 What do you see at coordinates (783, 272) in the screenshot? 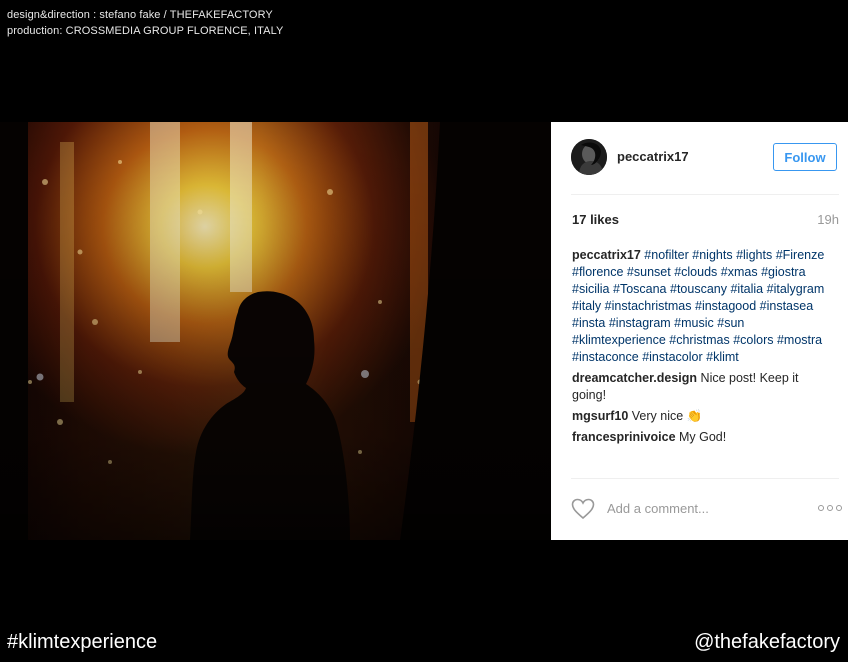
I see `hashtag-link: #giostra` at bounding box center [783, 272].